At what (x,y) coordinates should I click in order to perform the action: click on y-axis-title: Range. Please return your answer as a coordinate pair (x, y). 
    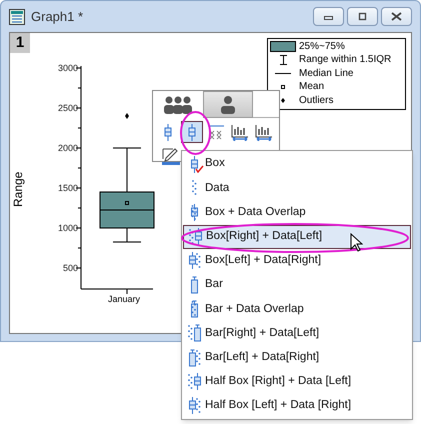
    Looking at the image, I should click on (18, 189).